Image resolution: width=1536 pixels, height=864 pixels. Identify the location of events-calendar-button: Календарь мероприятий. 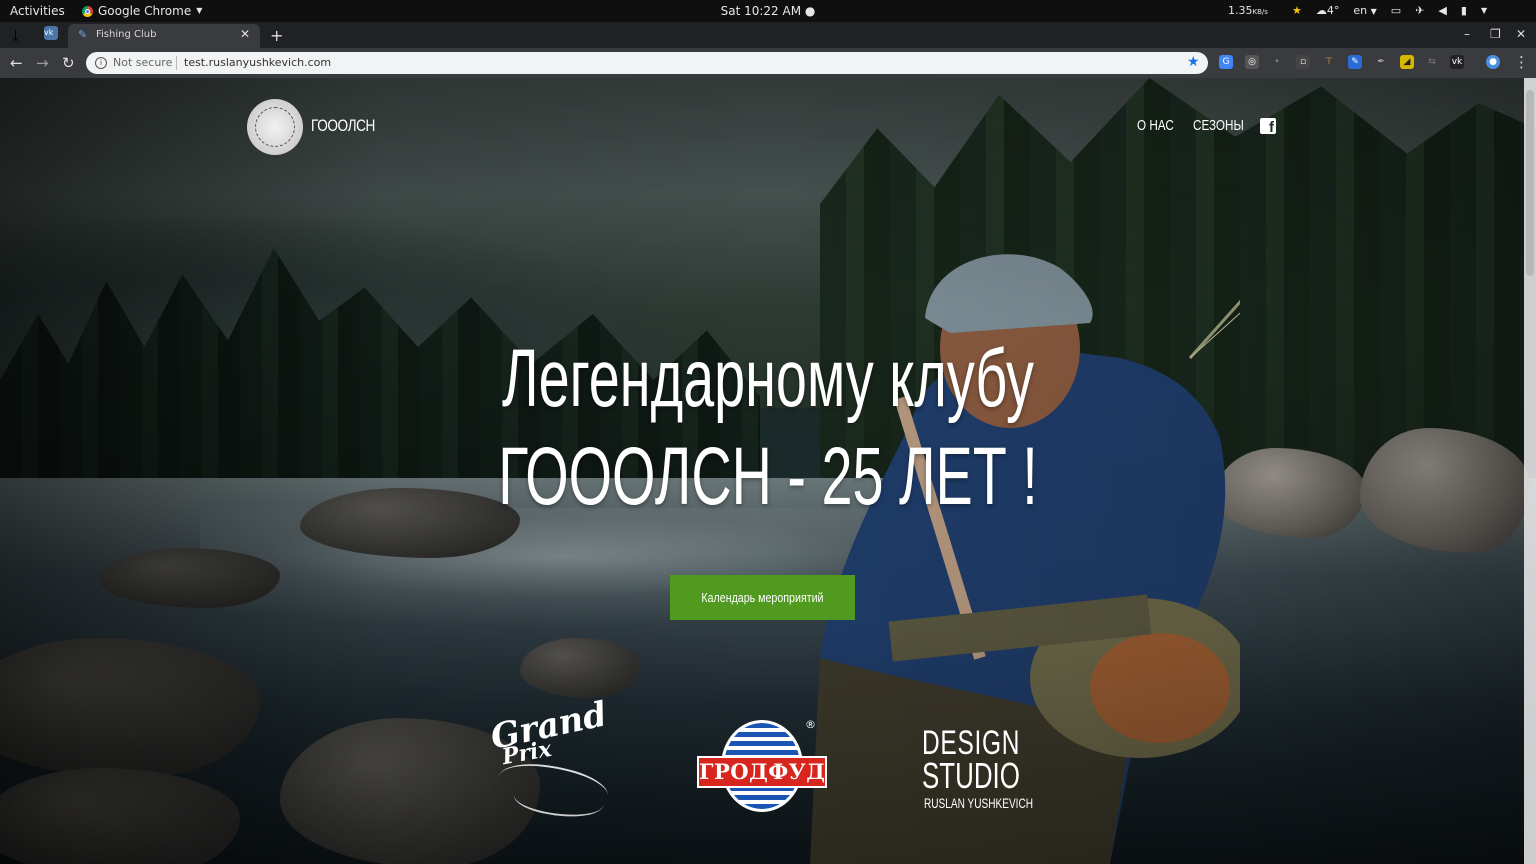
(762, 597).